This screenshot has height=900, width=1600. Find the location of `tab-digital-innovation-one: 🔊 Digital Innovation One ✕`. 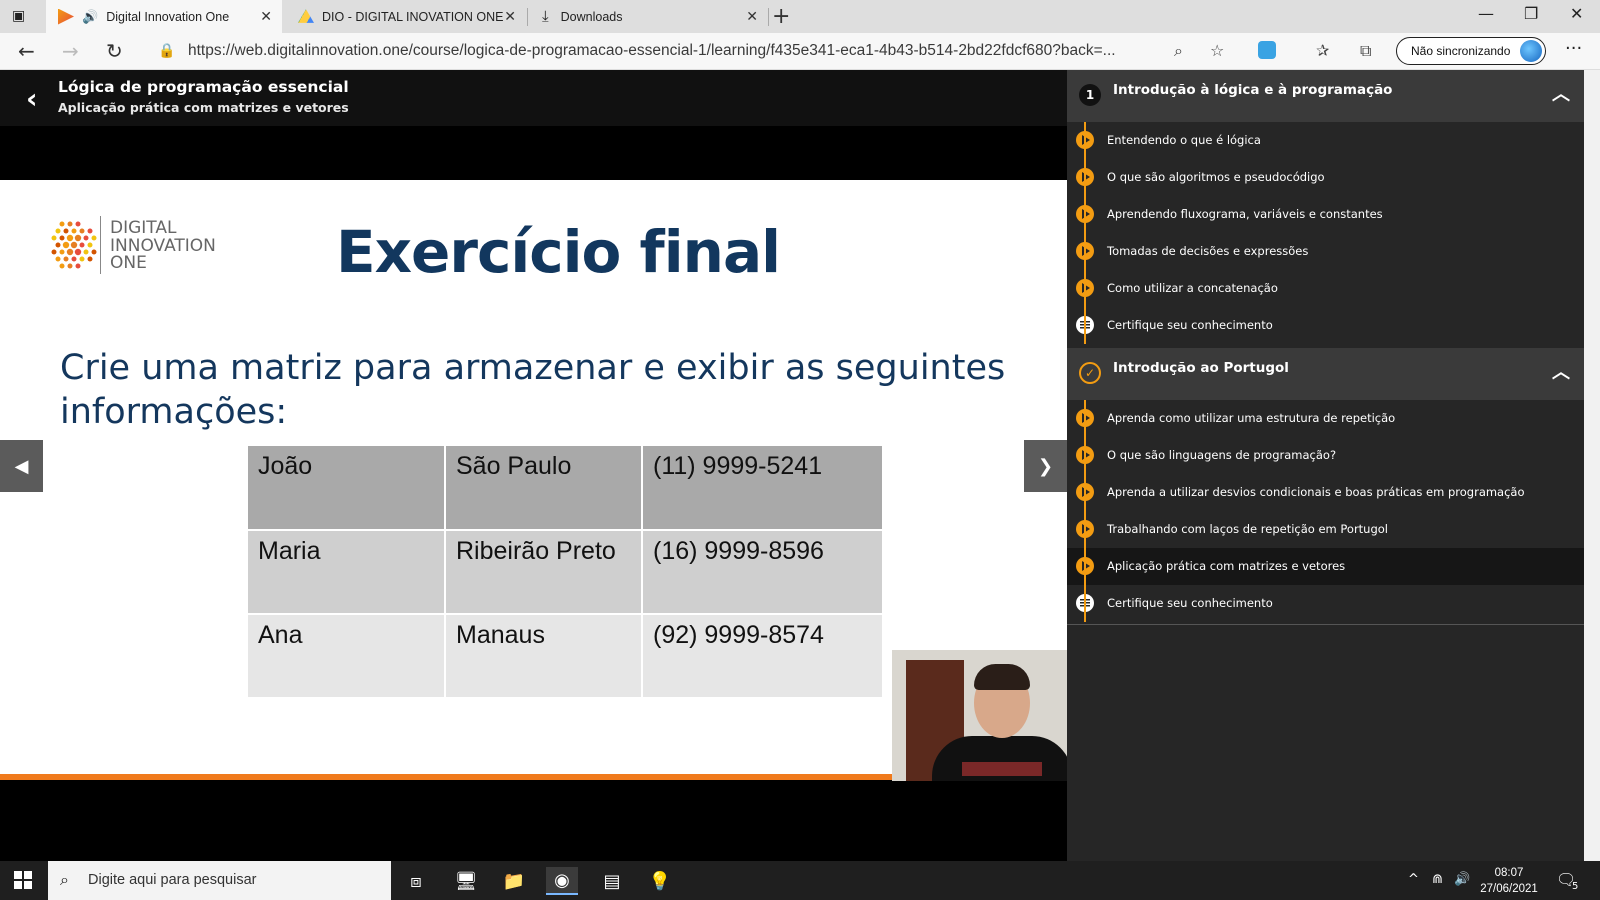

tab-digital-innovation-one: 🔊 Digital Innovation One ✕ is located at coordinates (164, 16).